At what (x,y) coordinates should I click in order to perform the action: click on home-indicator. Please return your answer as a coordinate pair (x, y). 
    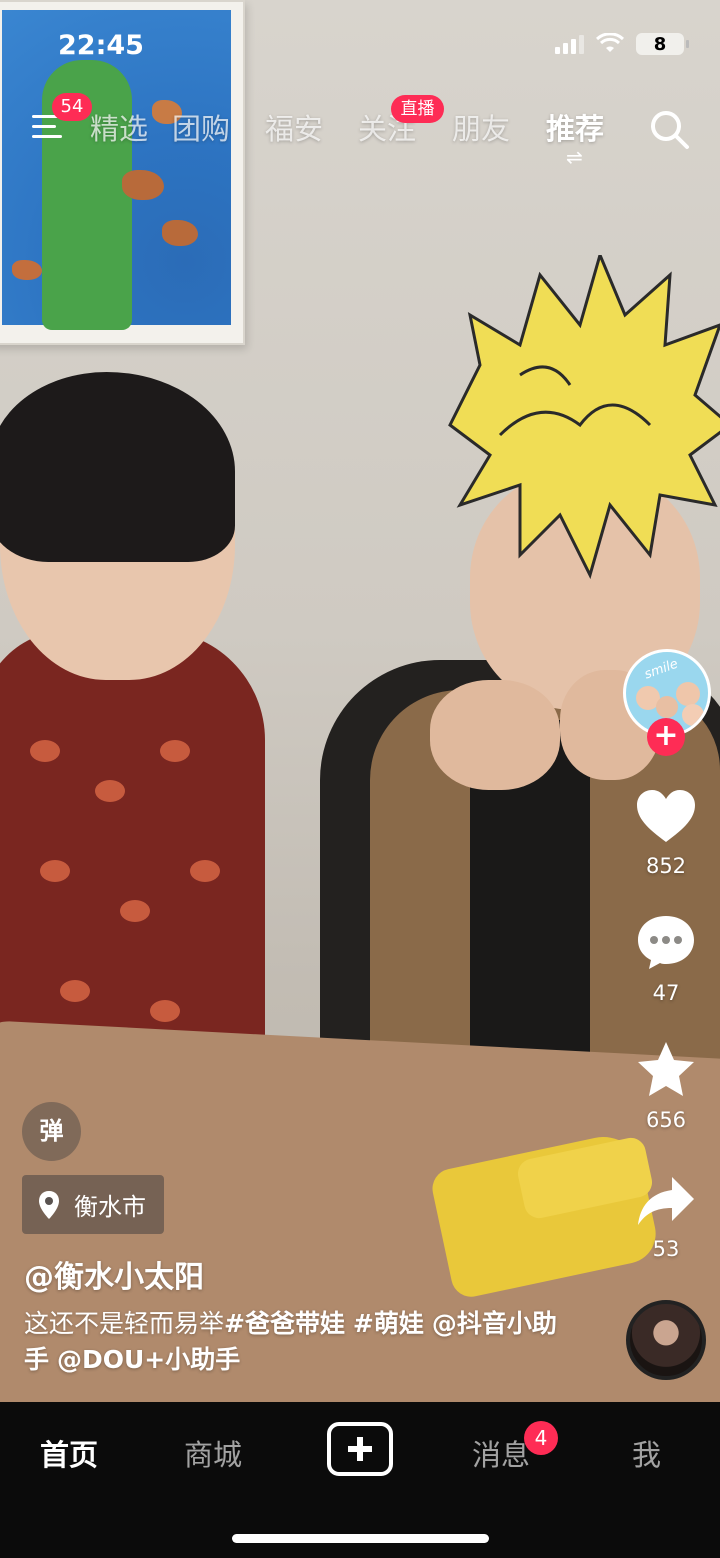
    Looking at the image, I should click on (360, 1538).